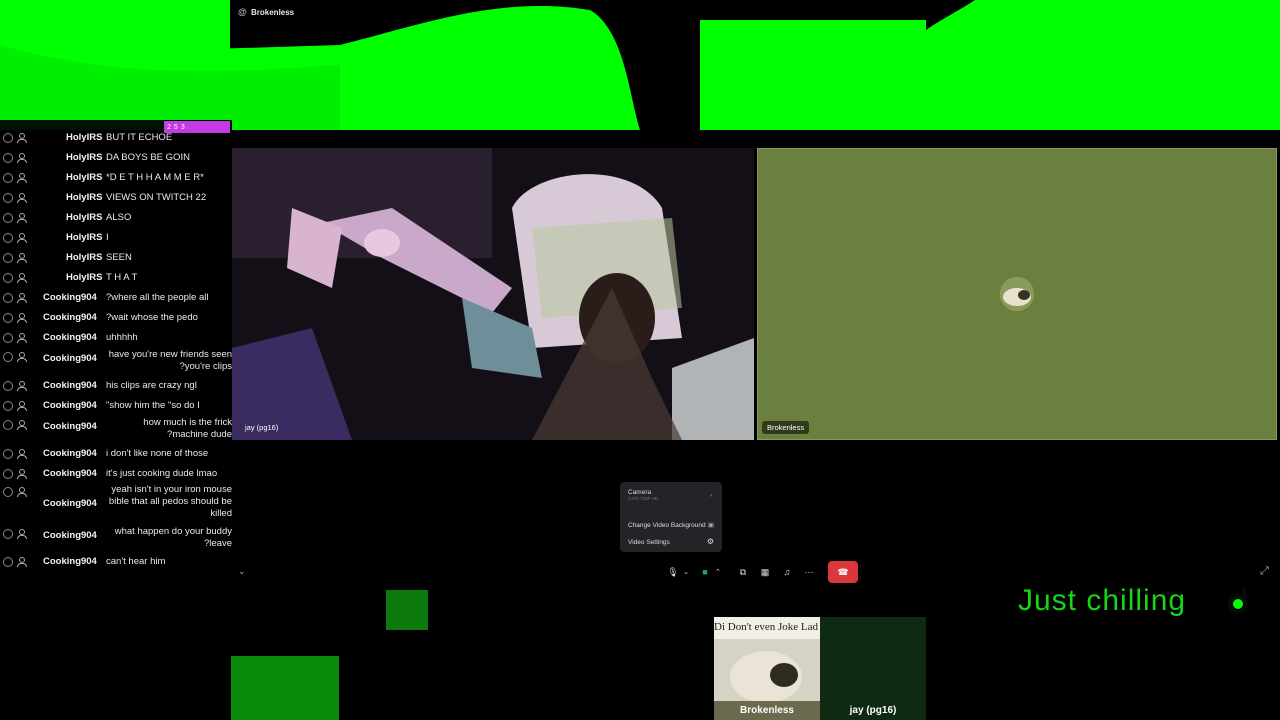 The image size is (1280, 720). I want to click on camera-label: Camera, so click(640, 492).